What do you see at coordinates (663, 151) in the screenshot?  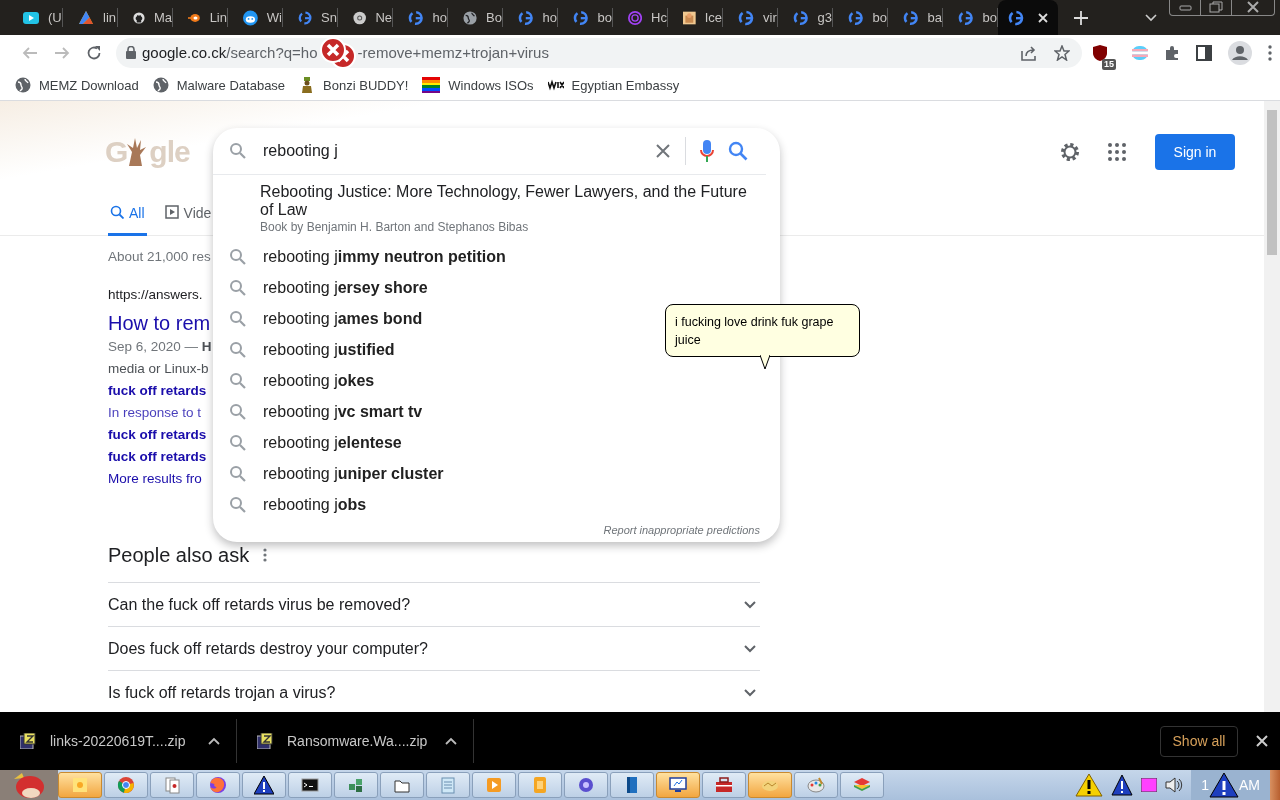 I see `clear-icon` at bounding box center [663, 151].